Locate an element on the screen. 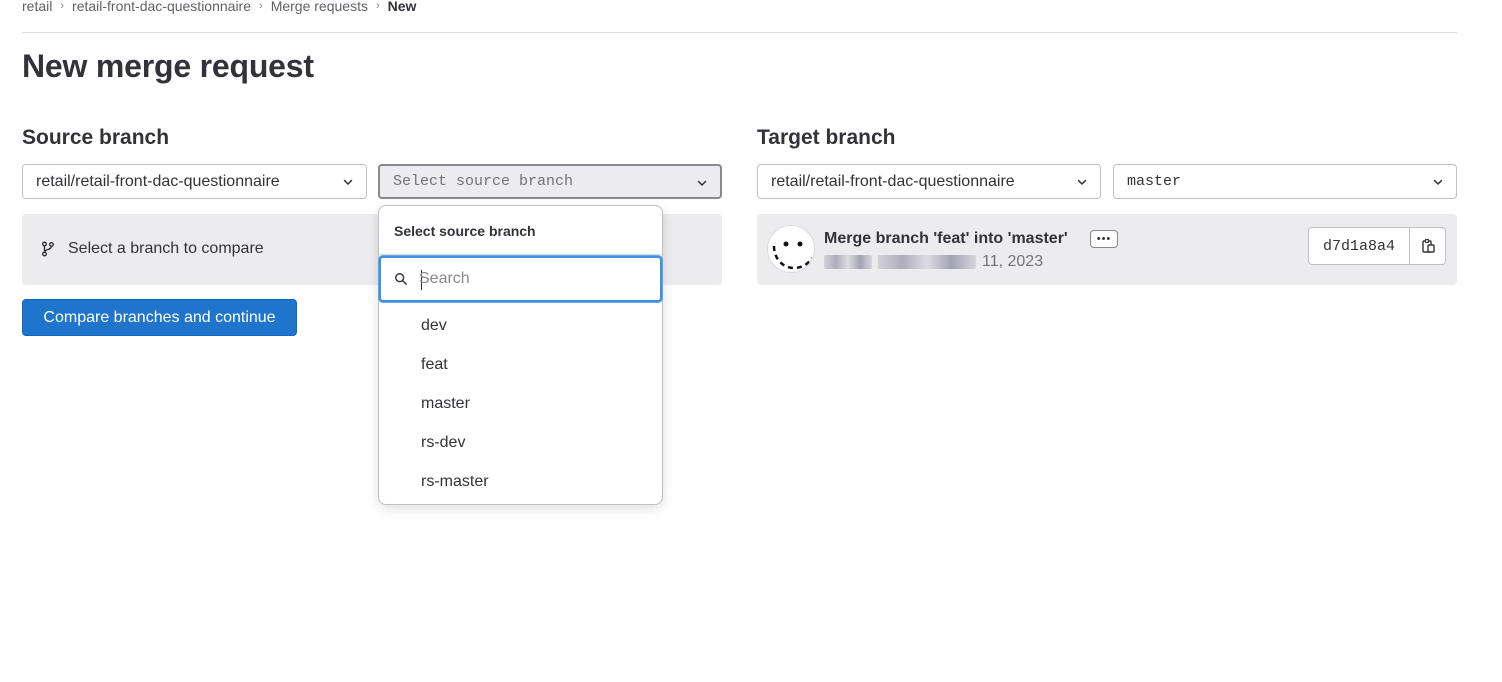  source-project-select: retail/retail-front-dac-questionnaire is located at coordinates (194, 181).